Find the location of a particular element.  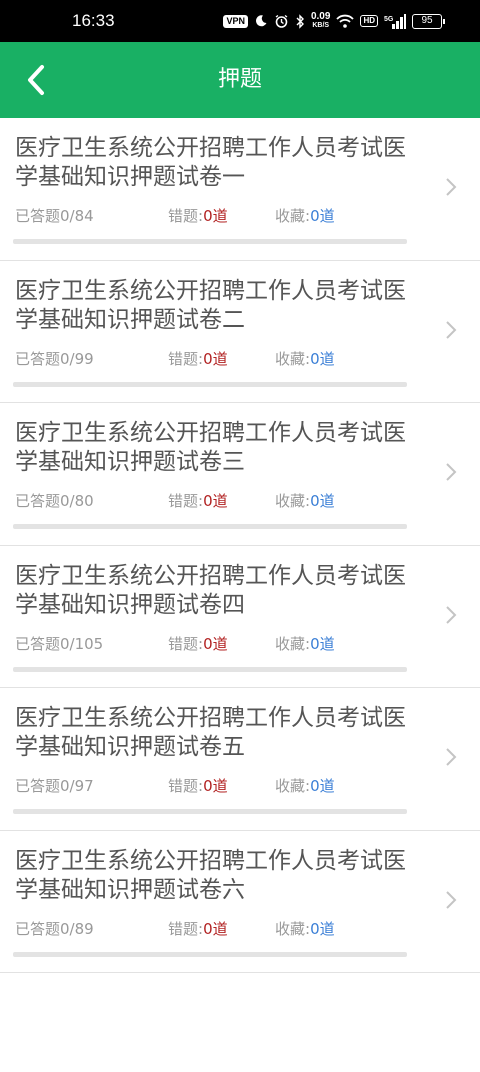

status-time: 16:33 is located at coordinates (93, 20).